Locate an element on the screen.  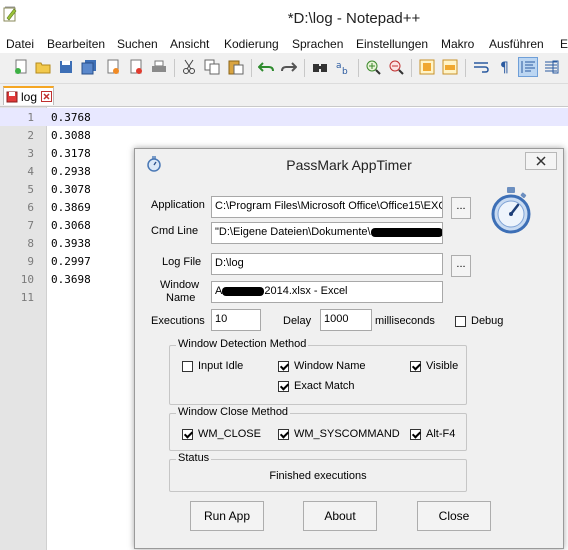
paste-icon is located at coordinates (236, 67).